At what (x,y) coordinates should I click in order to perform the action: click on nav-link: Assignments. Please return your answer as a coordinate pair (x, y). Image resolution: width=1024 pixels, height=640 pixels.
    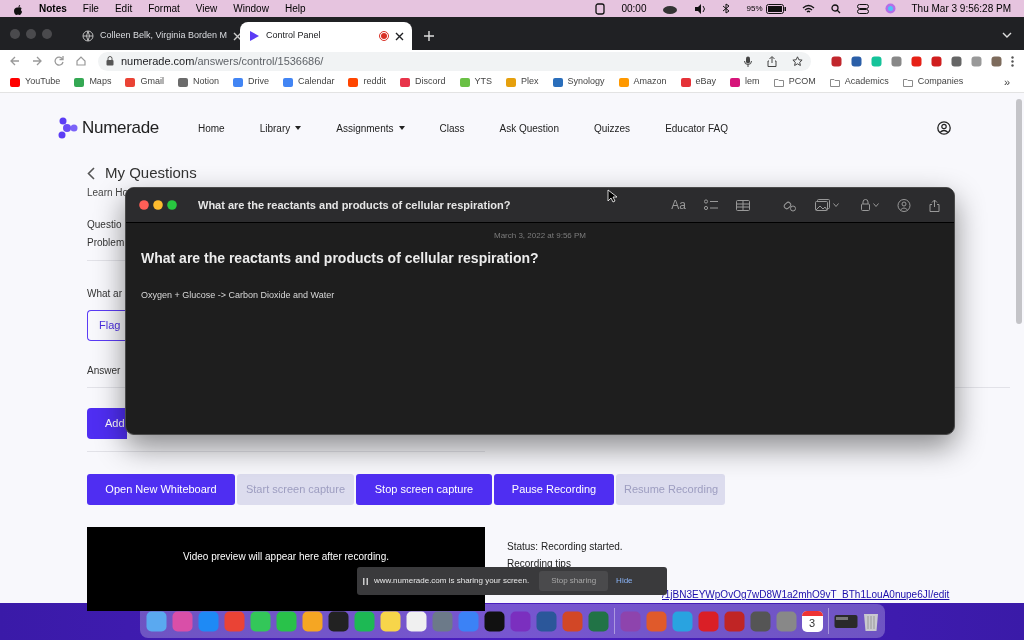
    Looking at the image, I should click on (370, 128).